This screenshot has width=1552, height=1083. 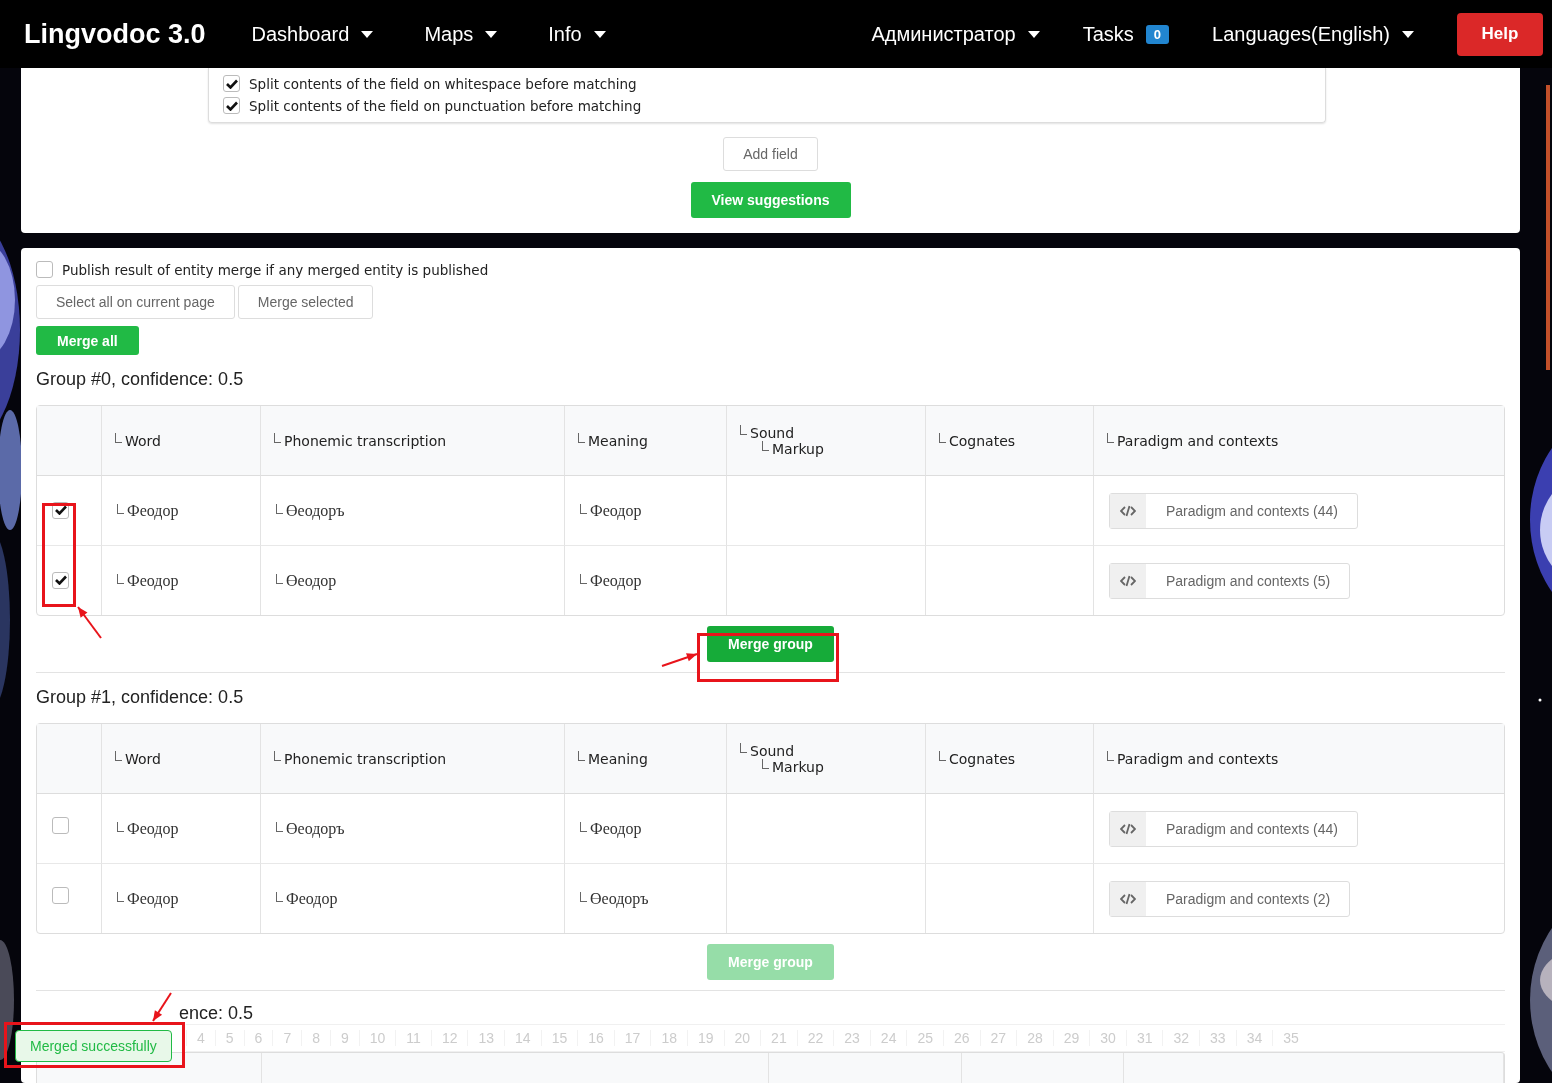 What do you see at coordinates (311, 580) in the screenshot?
I see `cell-value: Өеодор` at bounding box center [311, 580].